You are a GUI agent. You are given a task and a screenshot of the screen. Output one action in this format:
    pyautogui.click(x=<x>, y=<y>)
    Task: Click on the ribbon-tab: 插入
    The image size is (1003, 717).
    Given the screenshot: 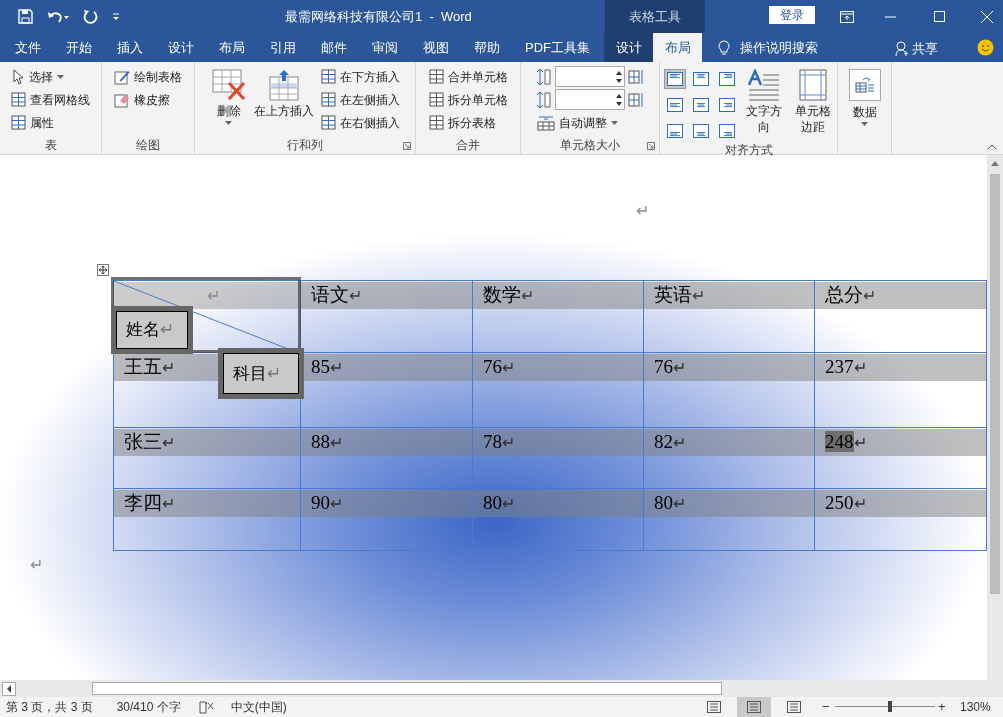 What is the action you would take?
    pyautogui.click(x=130, y=47)
    